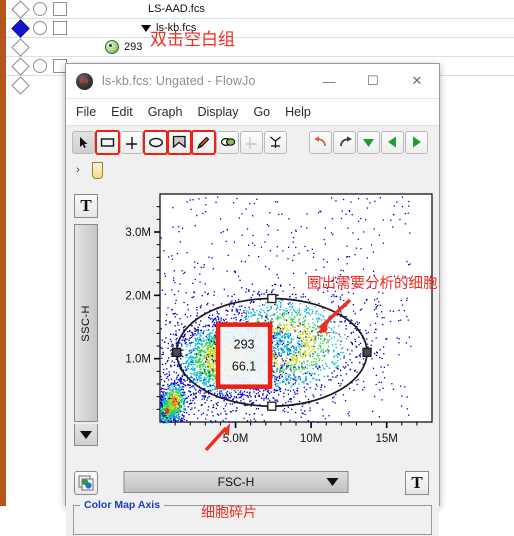  What do you see at coordinates (320, 142) in the screenshot?
I see `undo-button` at bounding box center [320, 142].